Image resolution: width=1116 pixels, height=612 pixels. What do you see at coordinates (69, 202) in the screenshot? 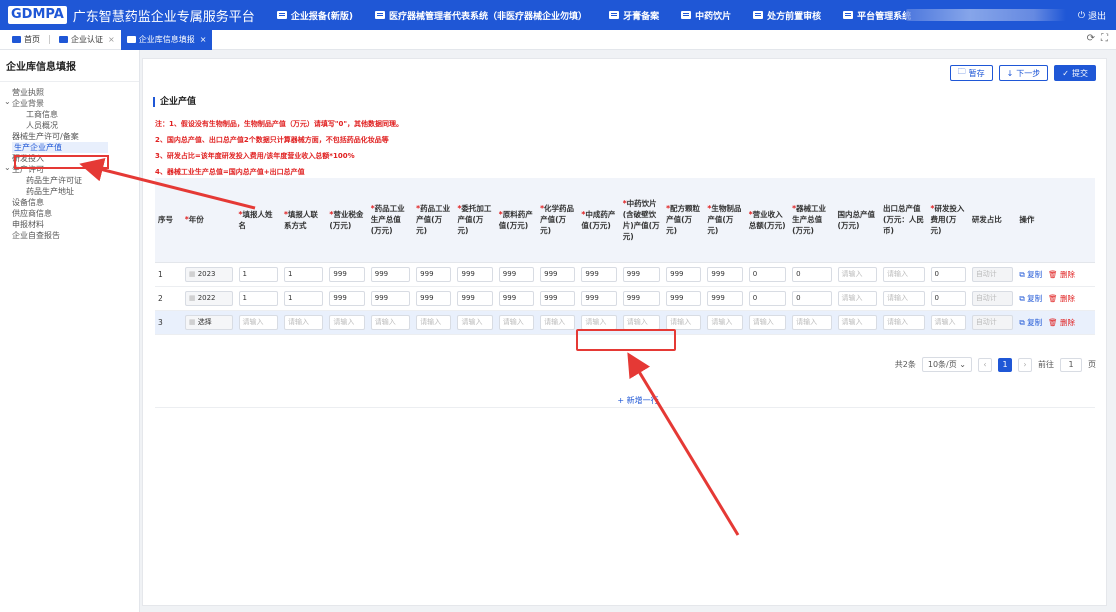
I see `sidebar-item-equipment: 设备信息` at bounding box center [69, 202].